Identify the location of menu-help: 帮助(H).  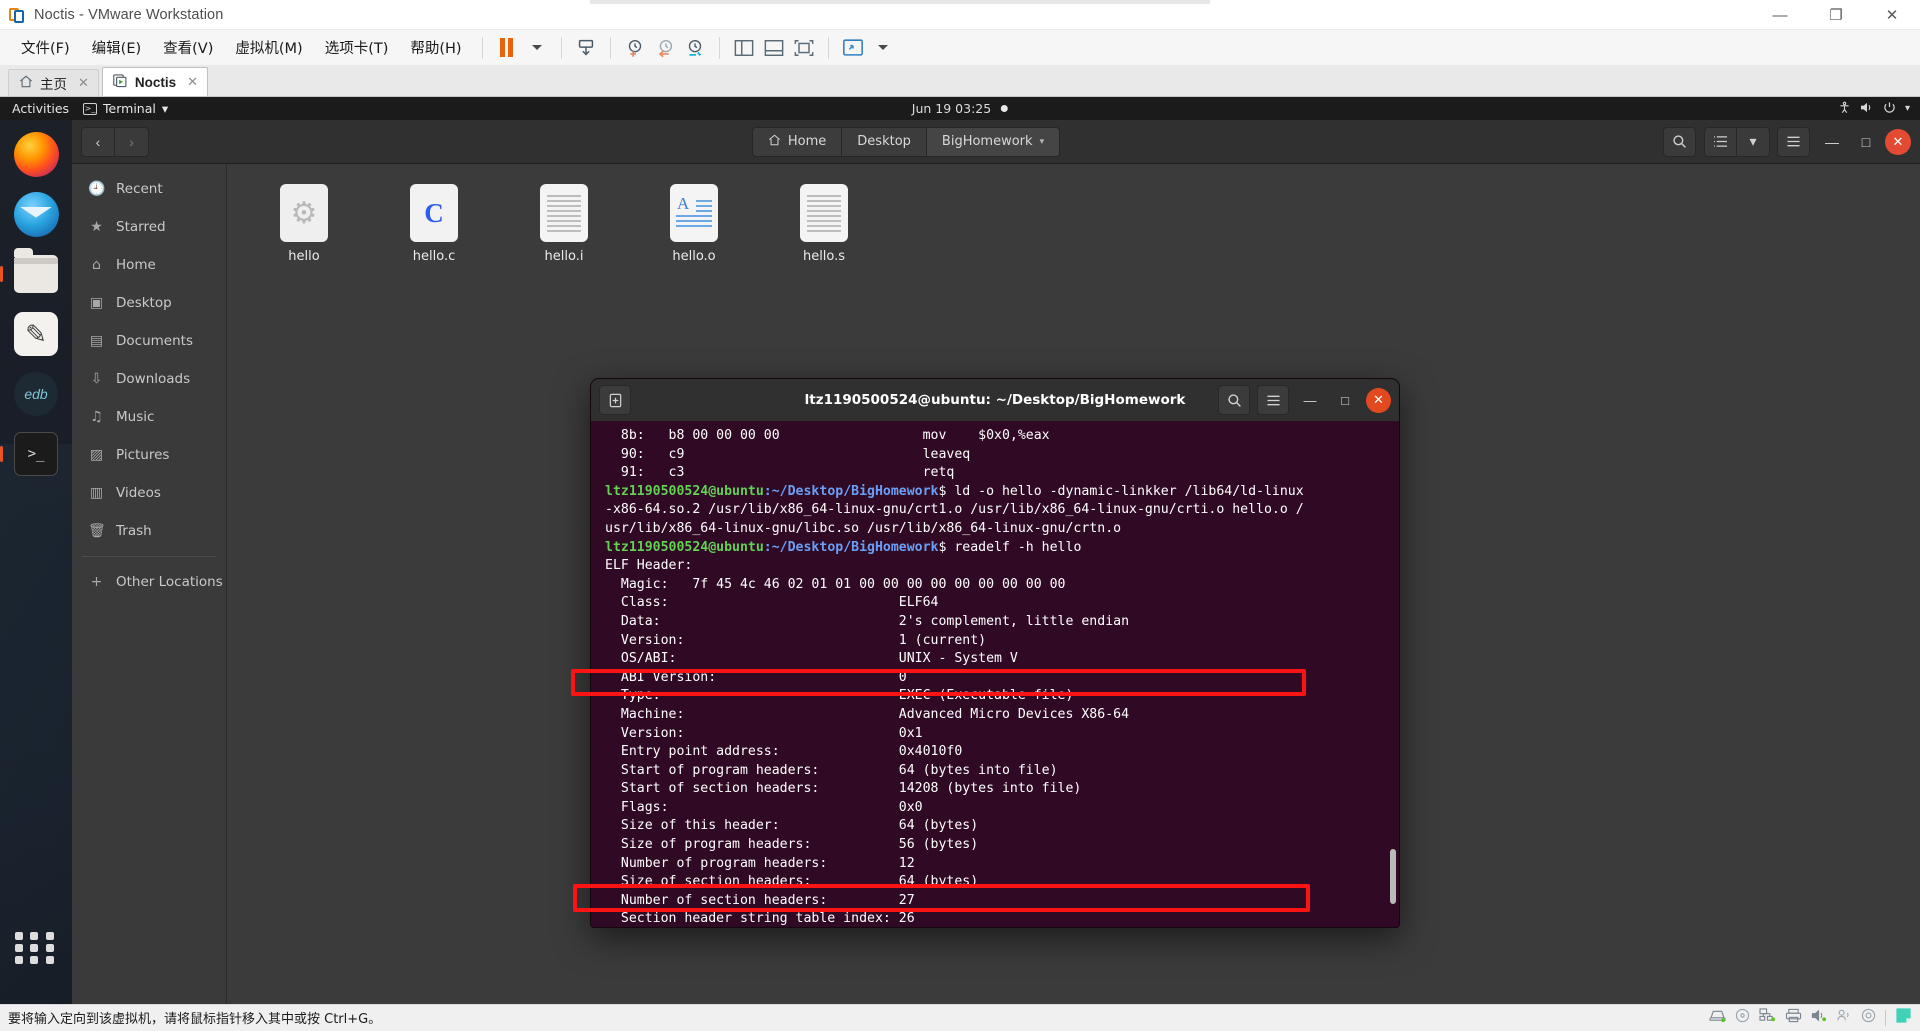
(435, 47).